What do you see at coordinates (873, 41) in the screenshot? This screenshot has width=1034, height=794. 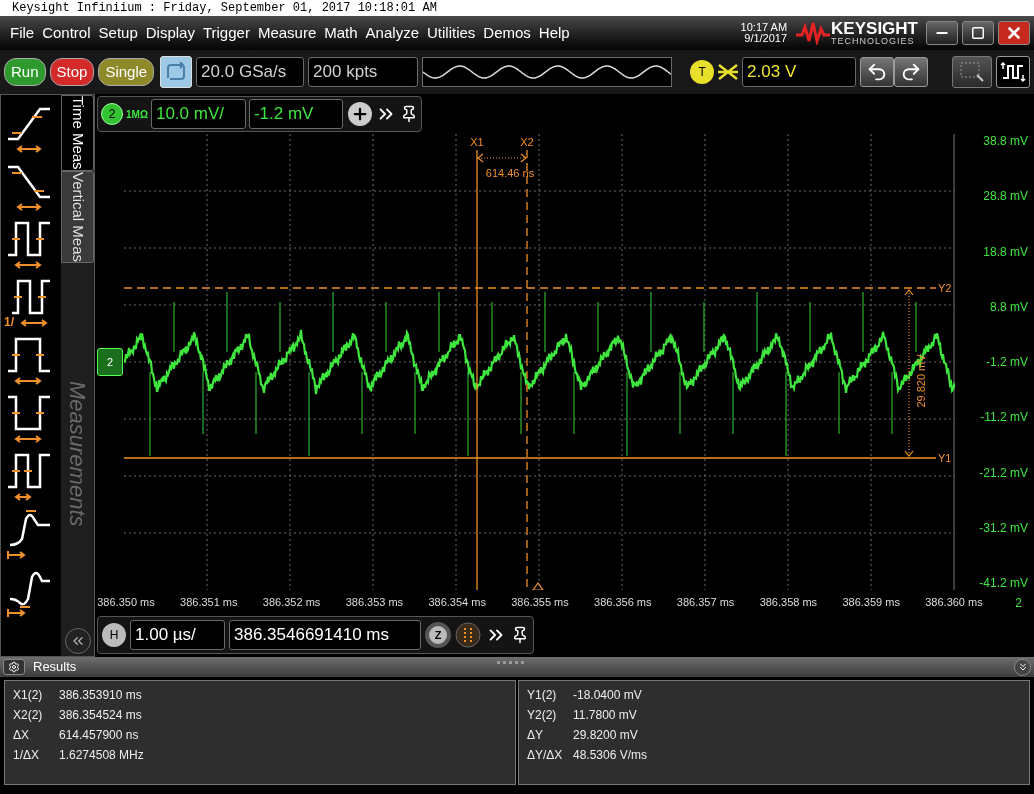 I see `logo-subtitle: TECHNOLOGIES` at bounding box center [873, 41].